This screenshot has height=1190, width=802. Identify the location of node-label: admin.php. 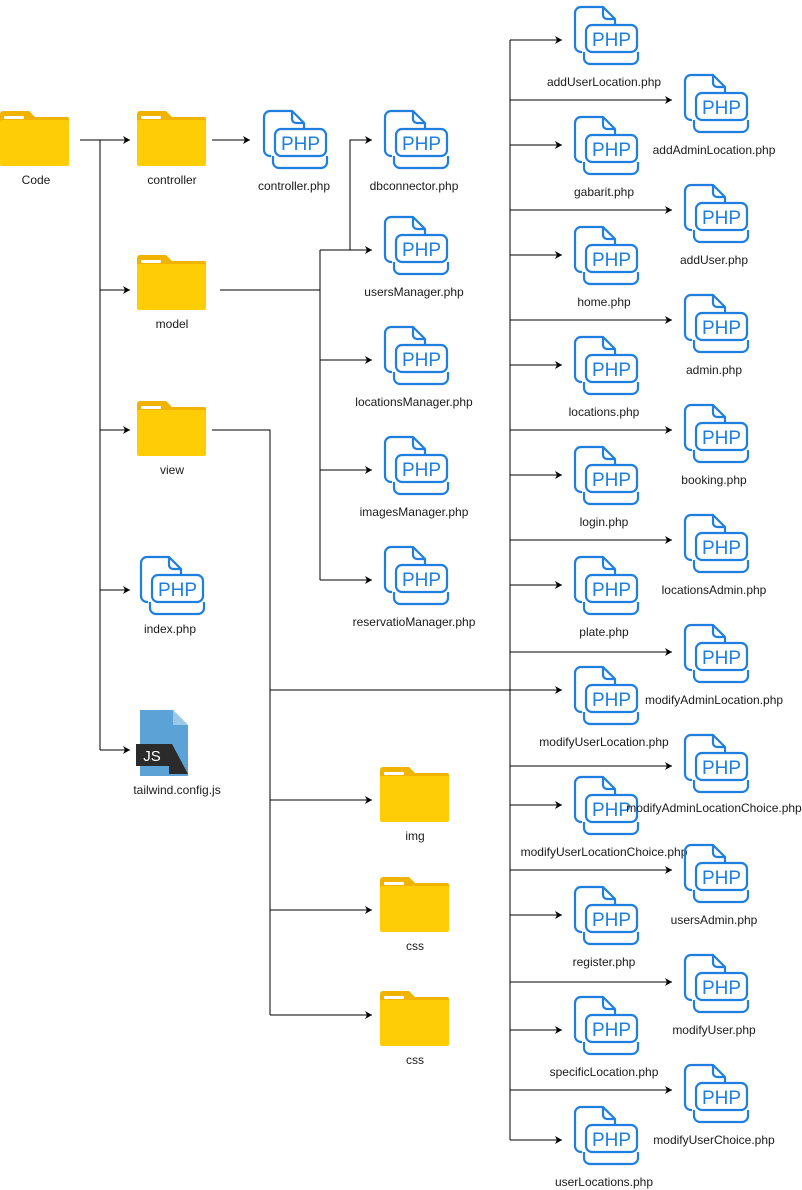
(714, 370).